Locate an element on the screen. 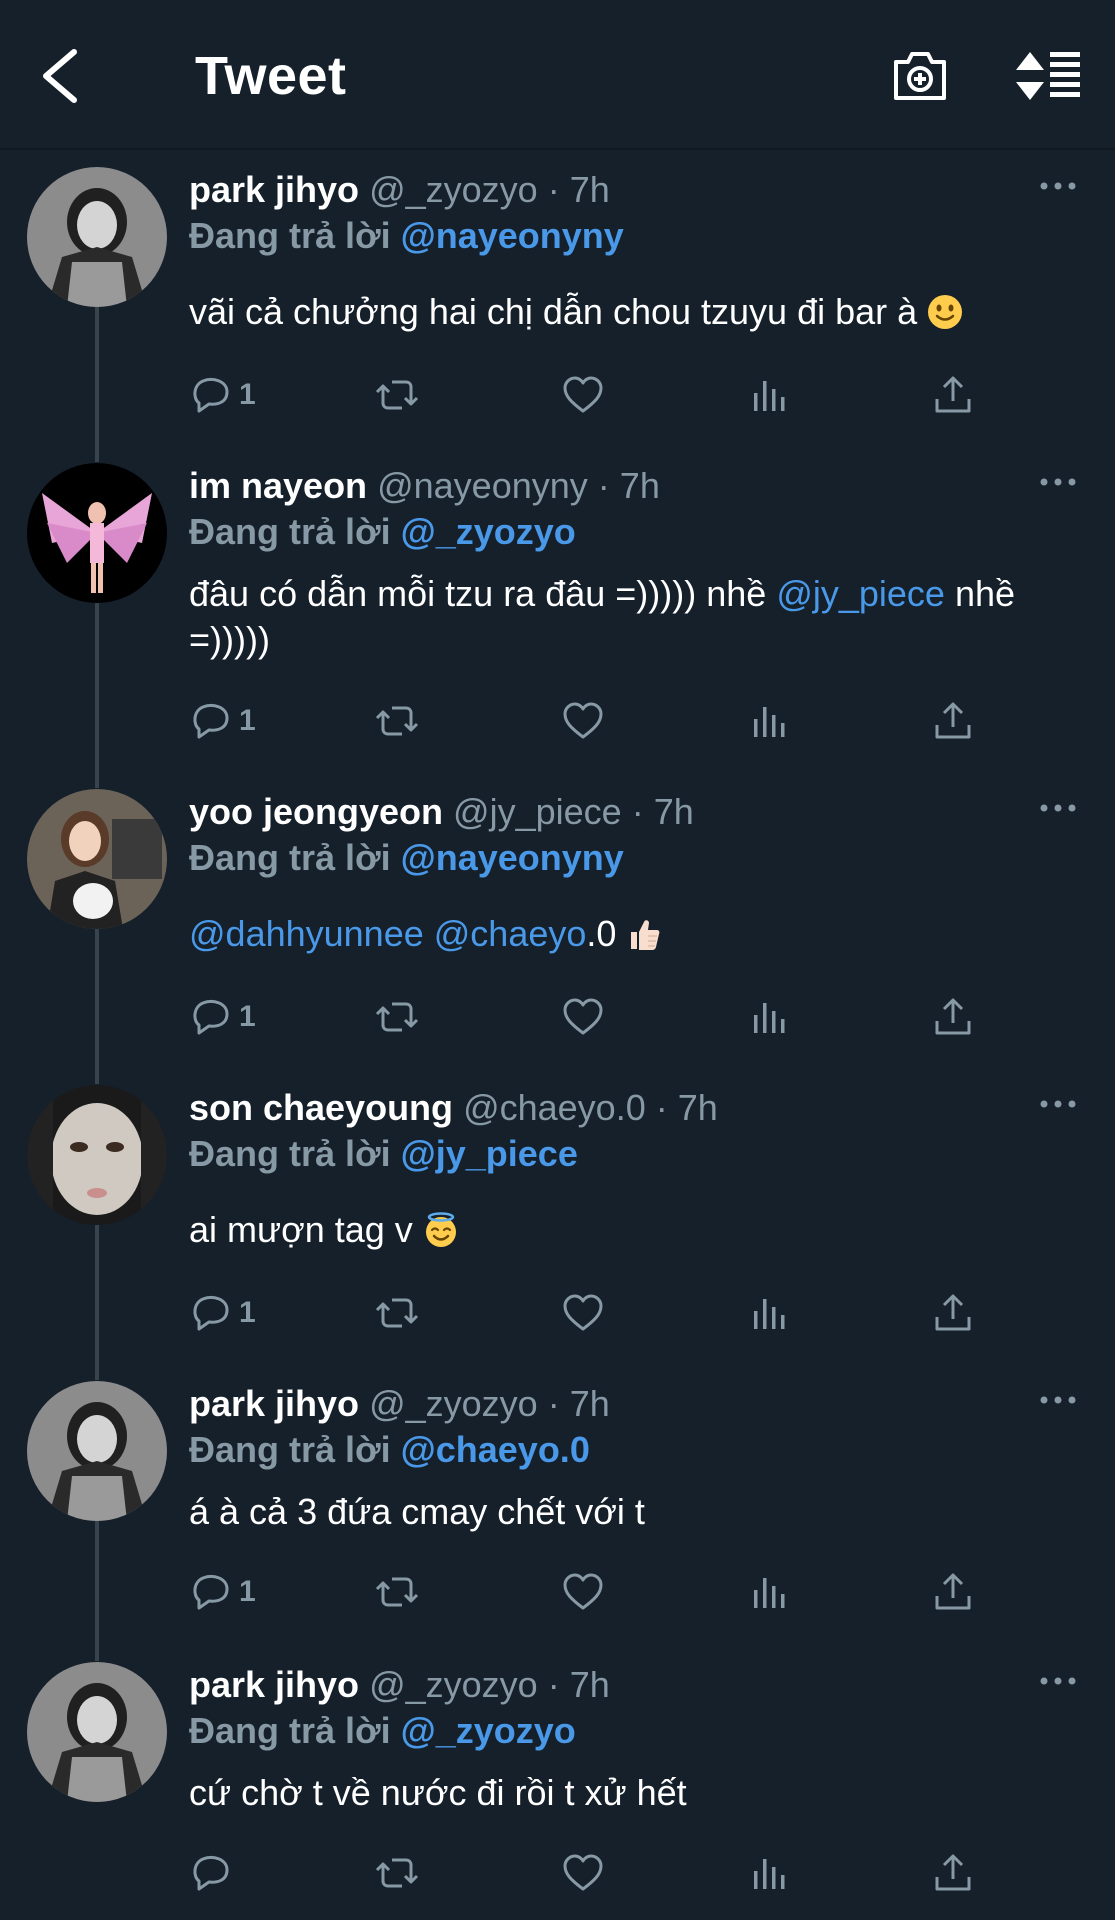 Image resolution: width=1115 pixels, height=1920 pixels. replying-to: Đang trả lời @jy_piece is located at coordinates (383, 1154).